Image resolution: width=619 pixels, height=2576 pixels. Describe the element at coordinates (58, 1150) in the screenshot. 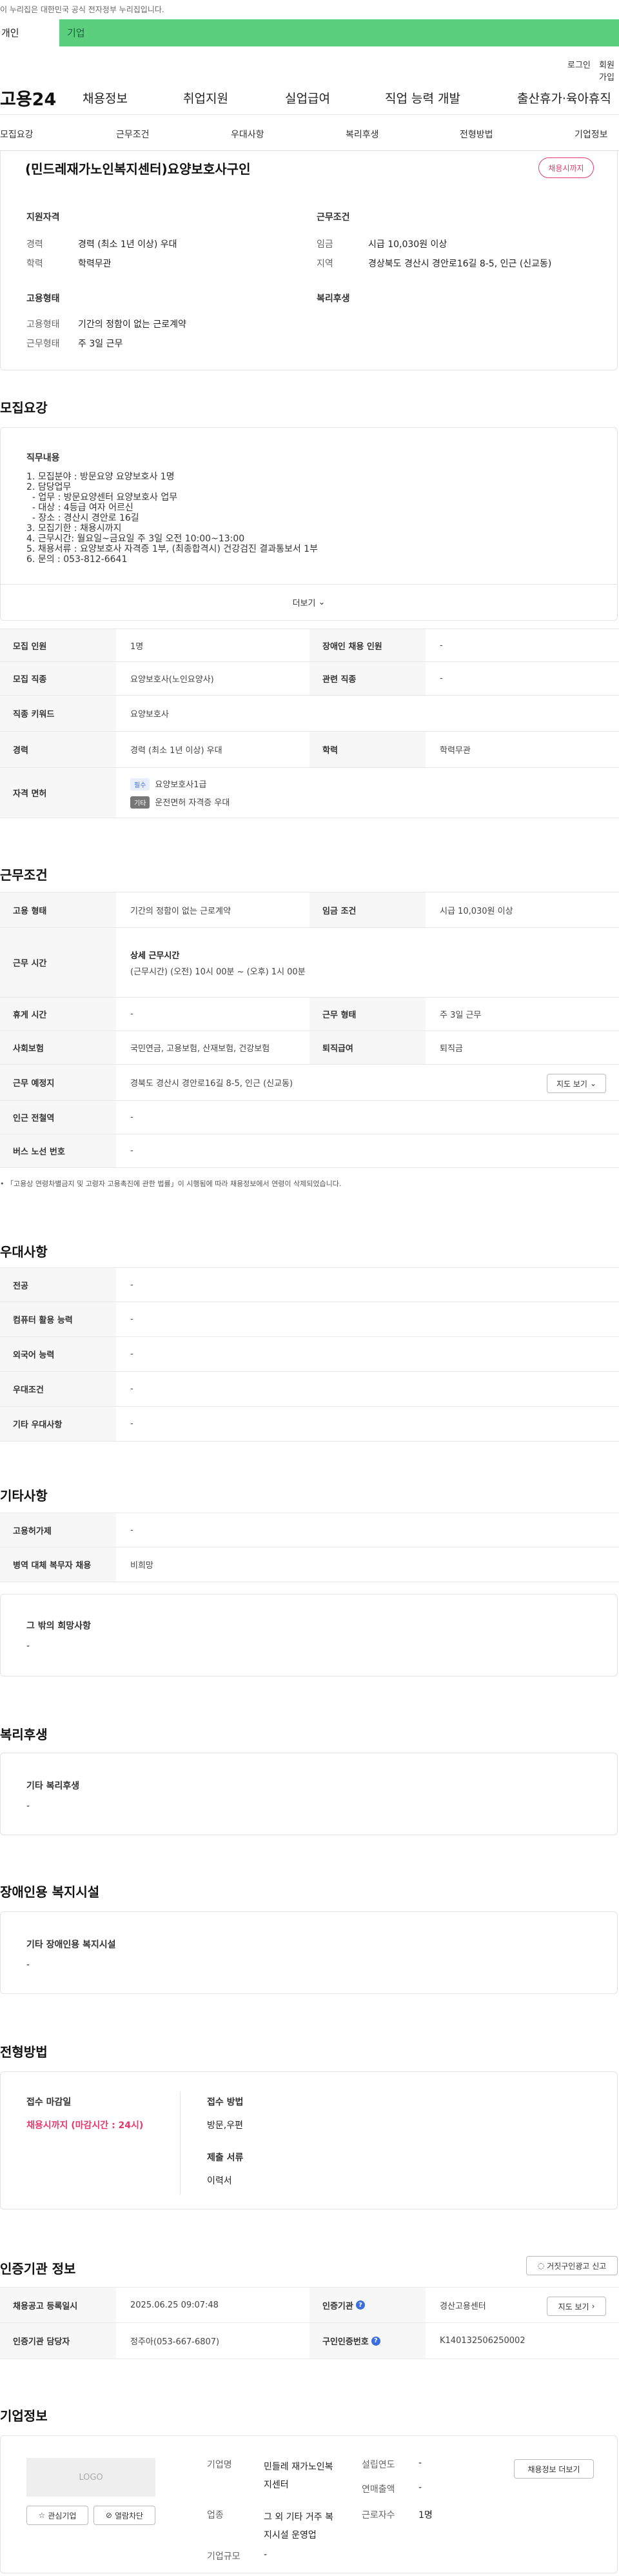

I see `bus-label: 버스 노선 번호` at that location.